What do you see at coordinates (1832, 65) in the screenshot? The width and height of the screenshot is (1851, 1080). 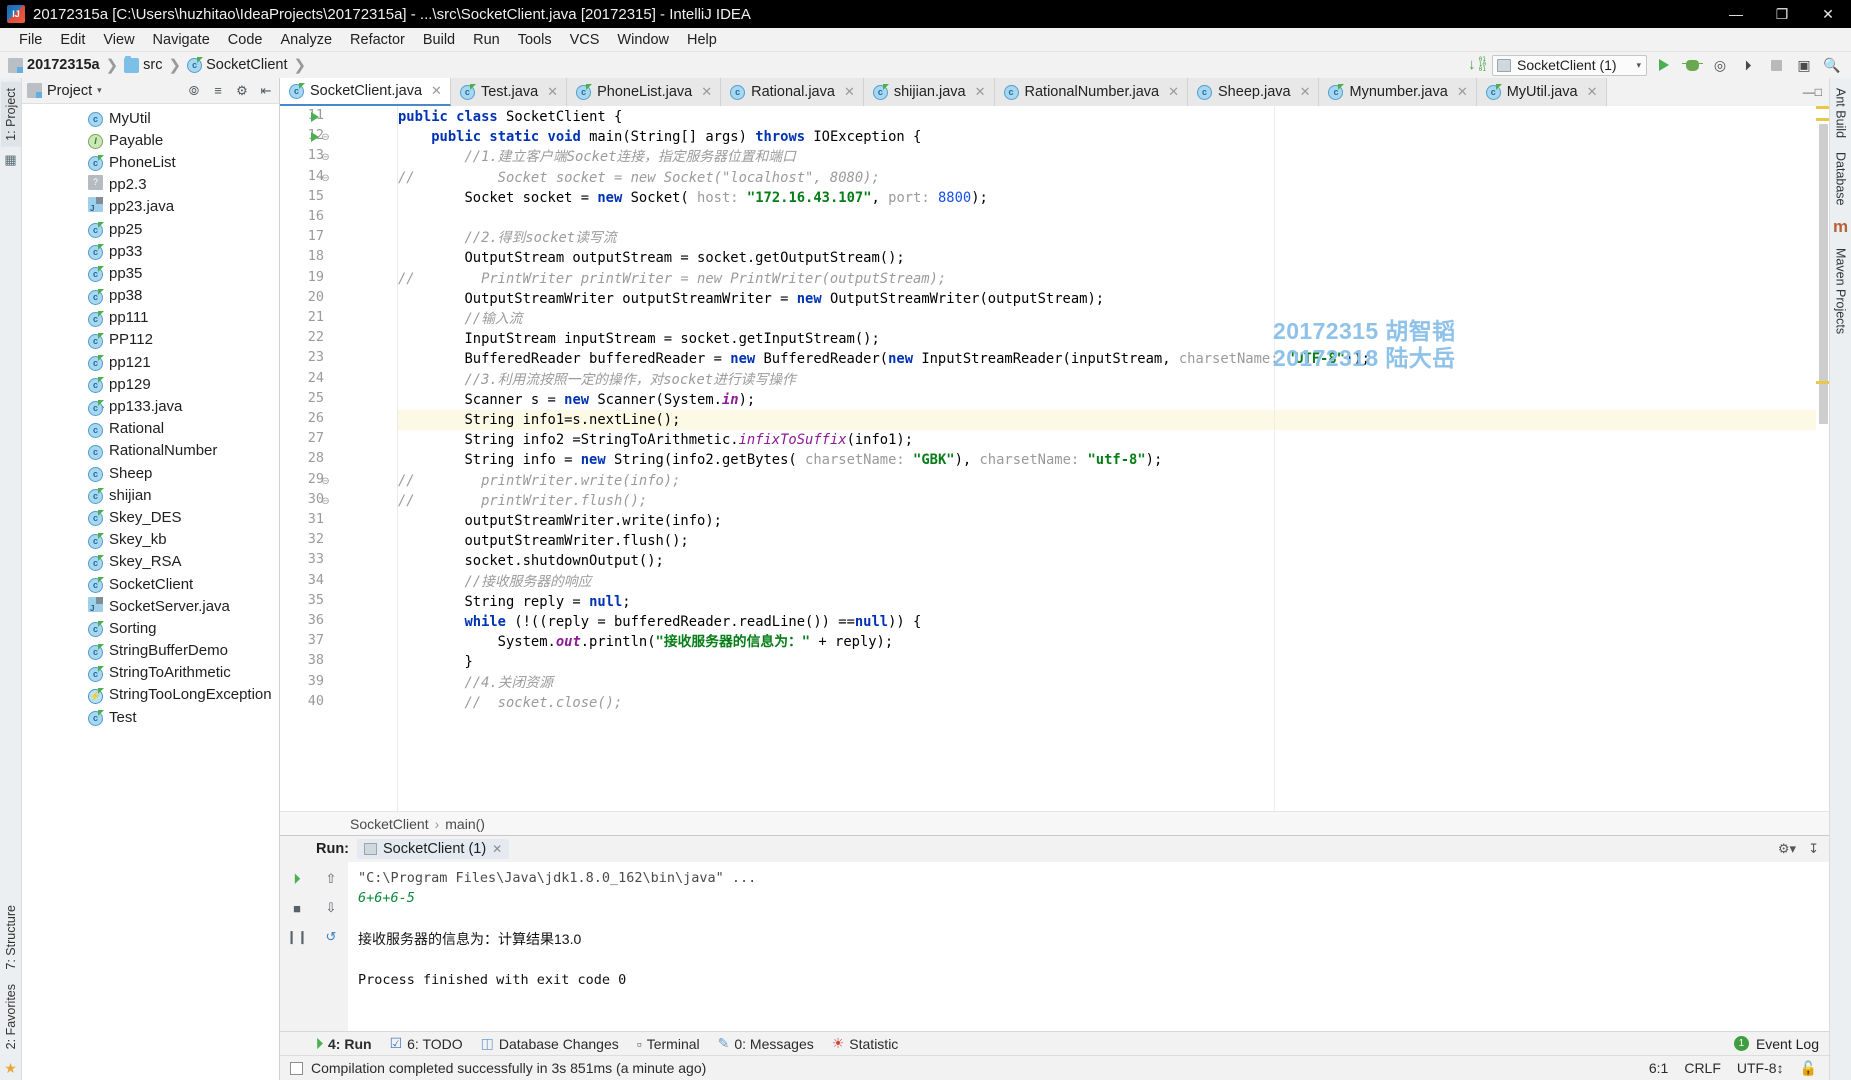 I see `search-button: 🔍` at bounding box center [1832, 65].